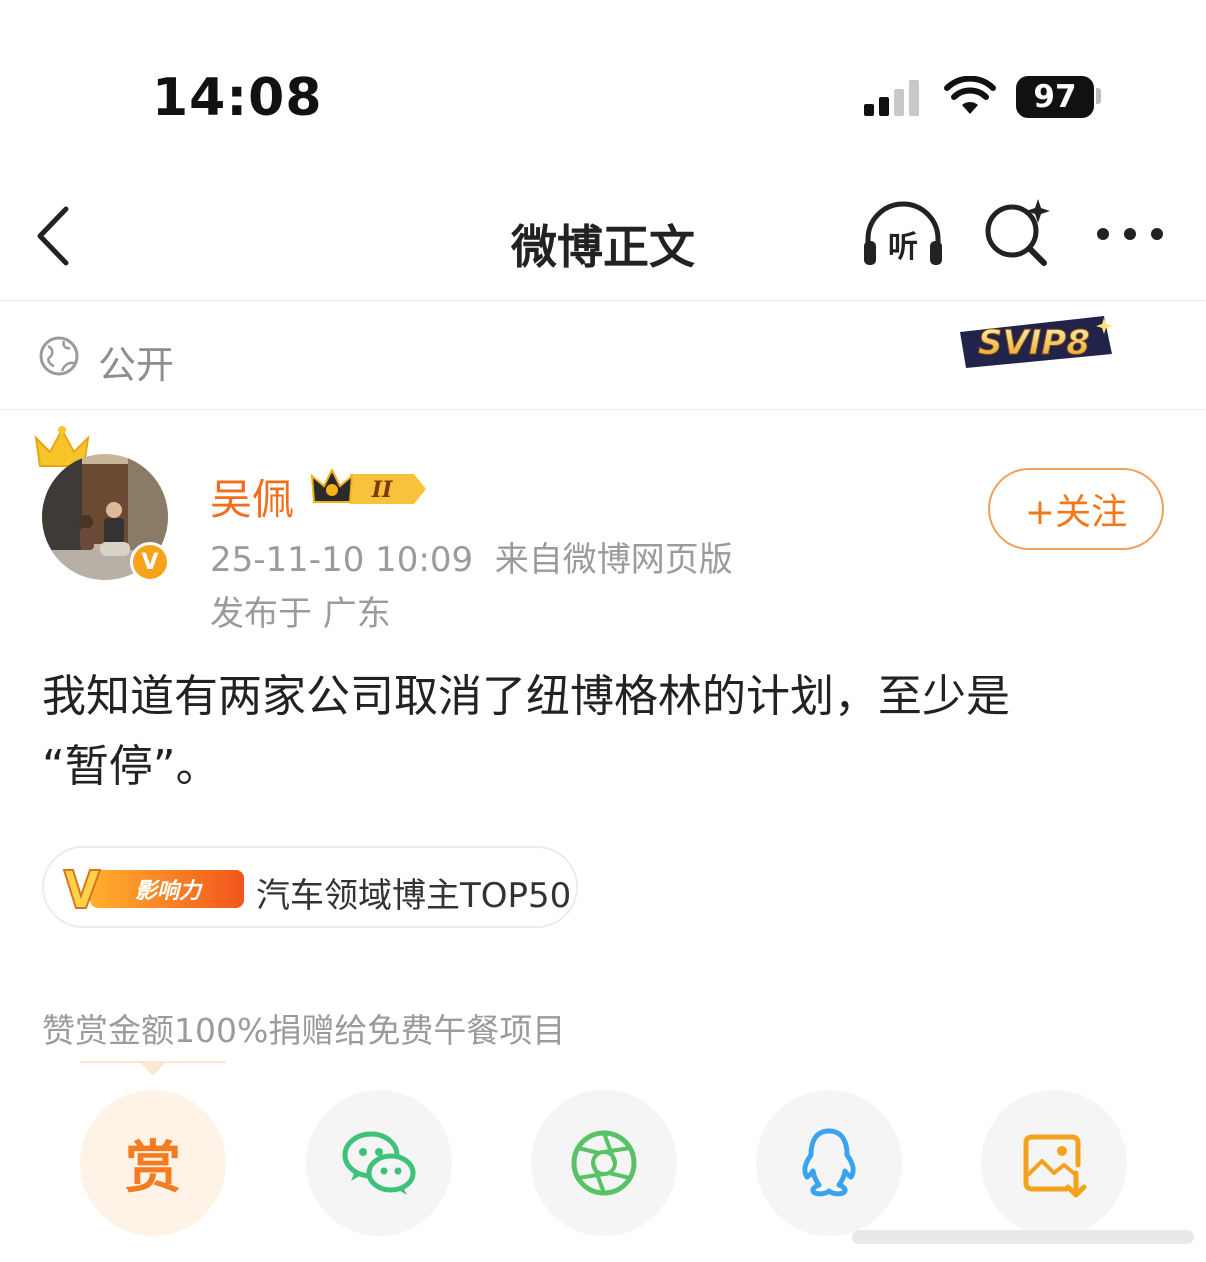 The width and height of the screenshot is (1206, 1262). I want to click on nav-bar: 微博正文 听, so click(603, 238).